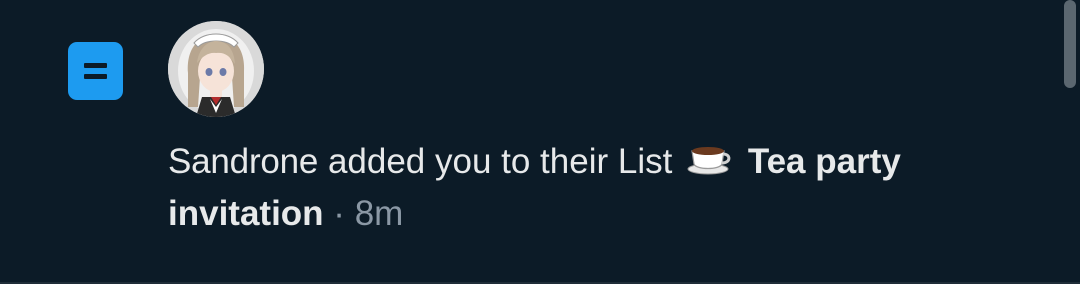  What do you see at coordinates (379, 213) in the screenshot?
I see `time-ago: 8m` at bounding box center [379, 213].